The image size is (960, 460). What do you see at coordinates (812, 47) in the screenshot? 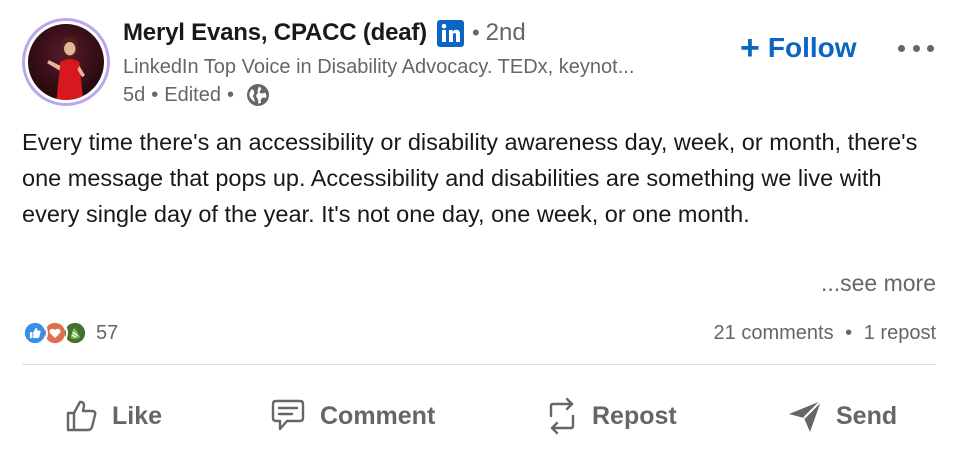
I see `follow-label: Follow` at bounding box center [812, 47].